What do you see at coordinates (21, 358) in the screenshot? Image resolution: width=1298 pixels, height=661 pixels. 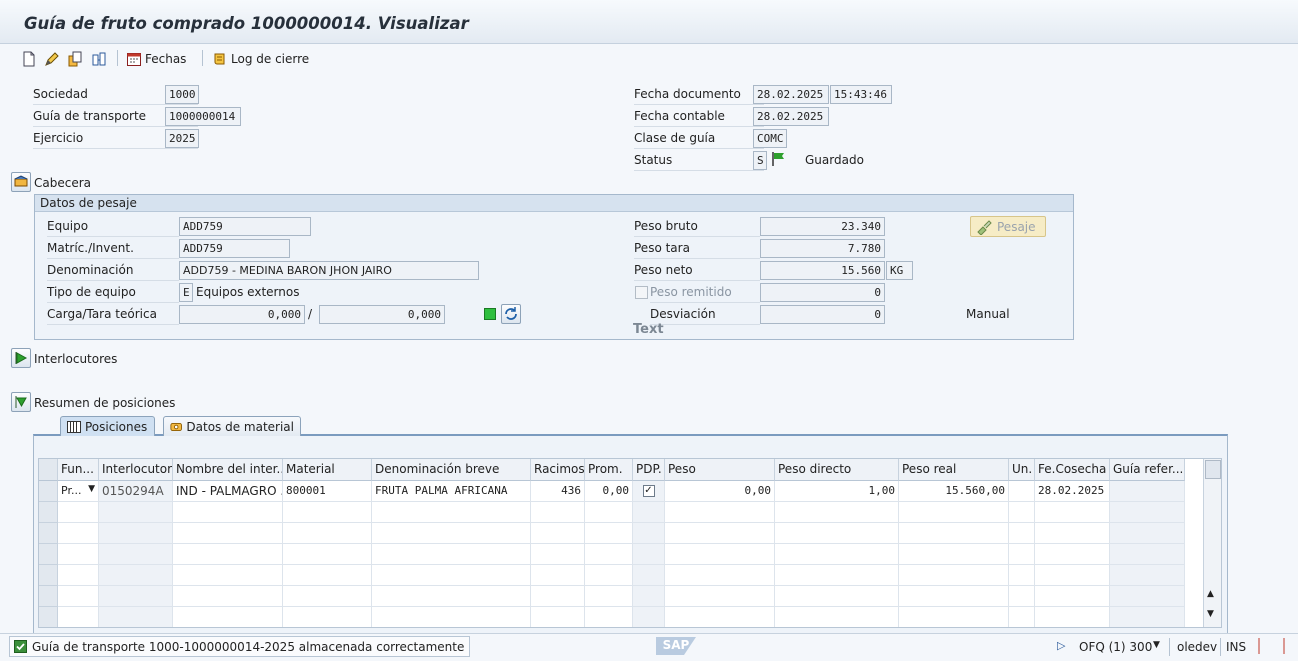 I see `interlocutores-toggle-button` at bounding box center [21, 358].